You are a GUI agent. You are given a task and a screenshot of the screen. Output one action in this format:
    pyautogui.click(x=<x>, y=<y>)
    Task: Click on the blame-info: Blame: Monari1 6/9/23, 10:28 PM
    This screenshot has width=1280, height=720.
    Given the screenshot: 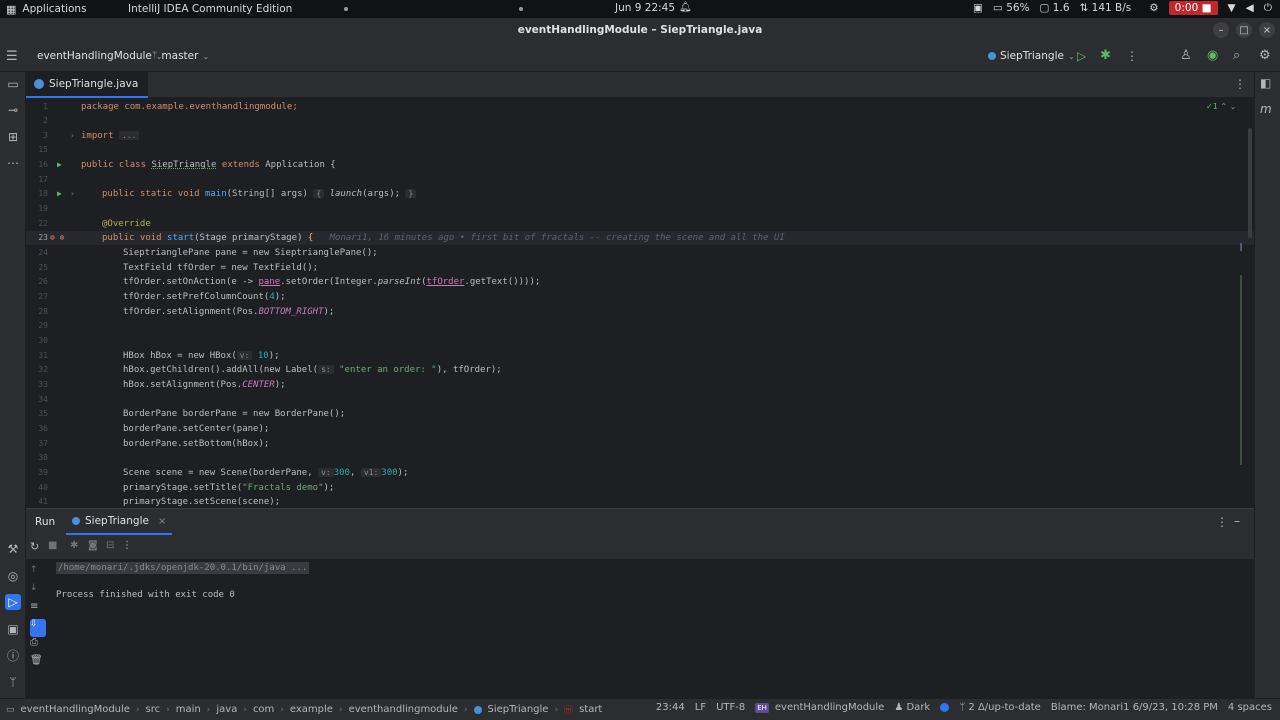 What is the action you would take?
    pyautogui.click(x=1134, y=707)
    